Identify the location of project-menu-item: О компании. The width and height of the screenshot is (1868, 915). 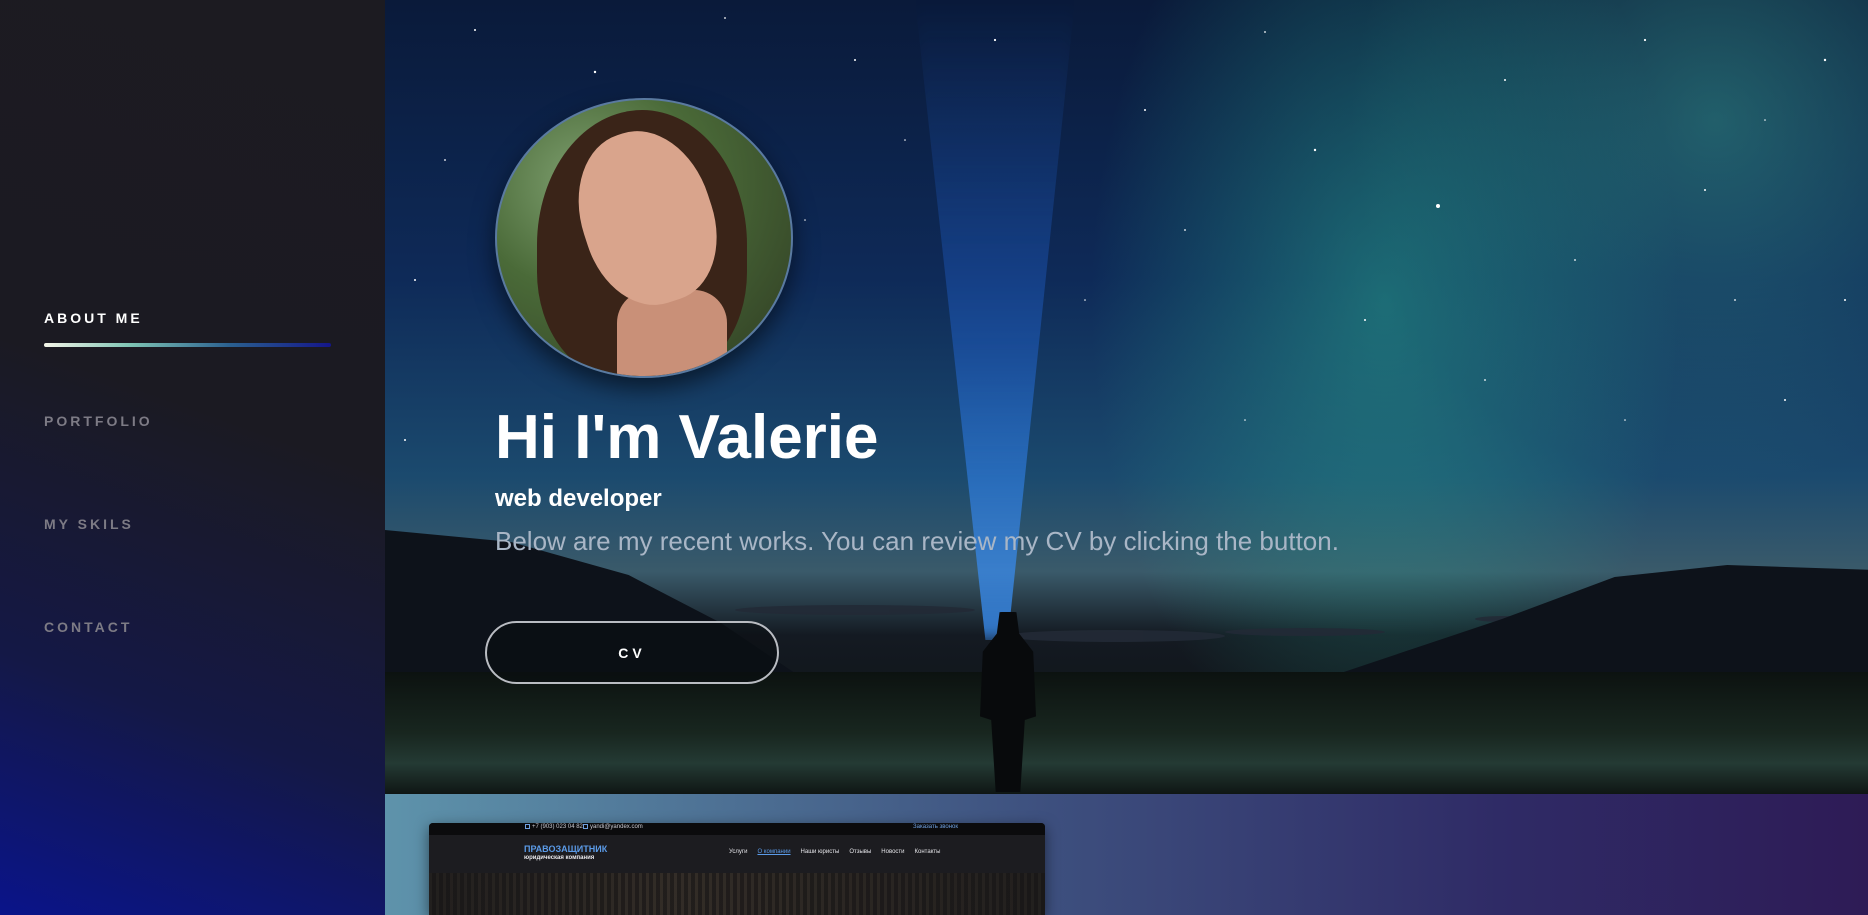
(774, 852).